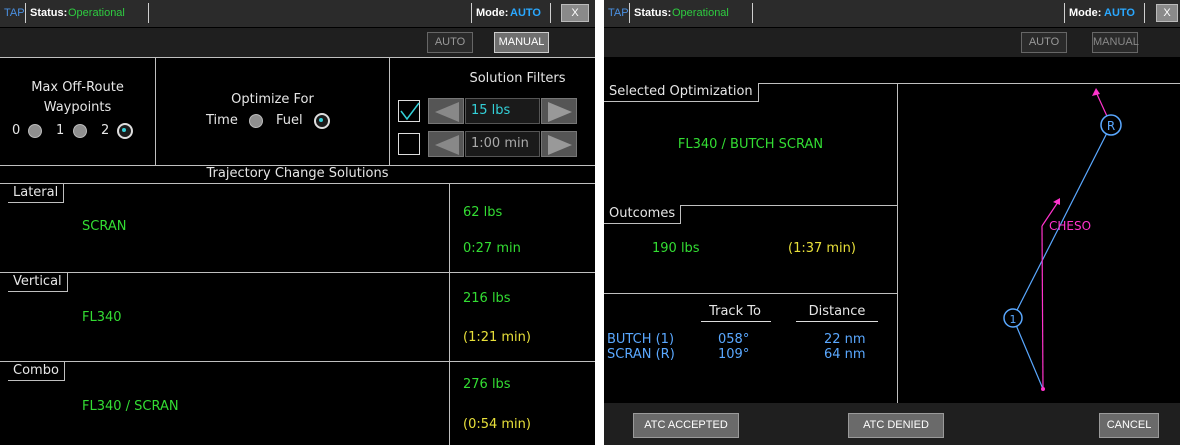 Image resolution: width=1180 pixels, height=445 pixels. I want to click on waypoints-title: Max Off-Route, so click(77, 87).